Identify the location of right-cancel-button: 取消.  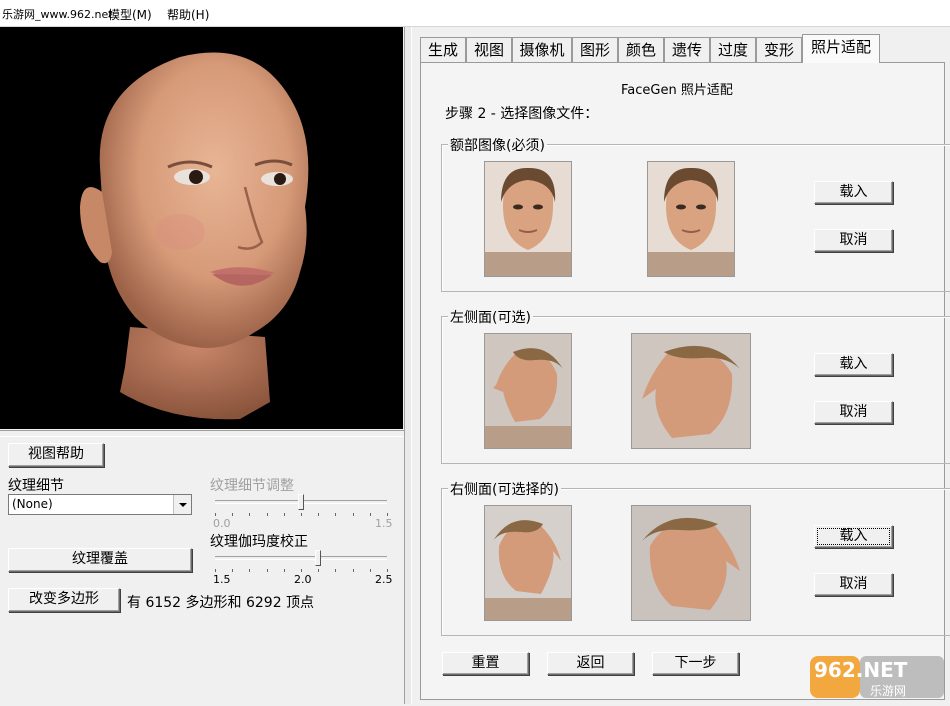
(853, 584).